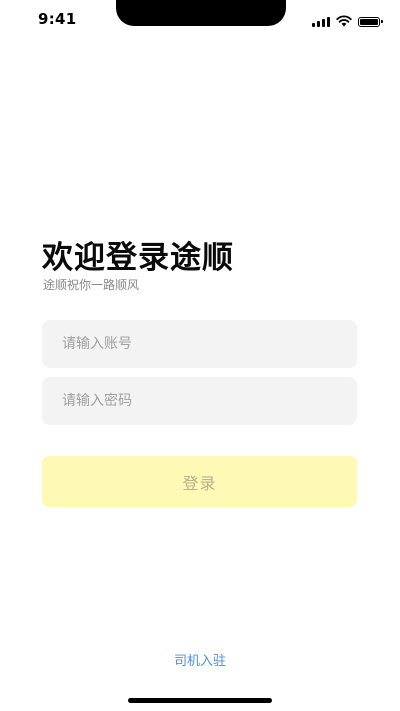  What do you see at coordinates (199, 344) in the screenshot?
I see `account-input` at bounding box center [199, 344].